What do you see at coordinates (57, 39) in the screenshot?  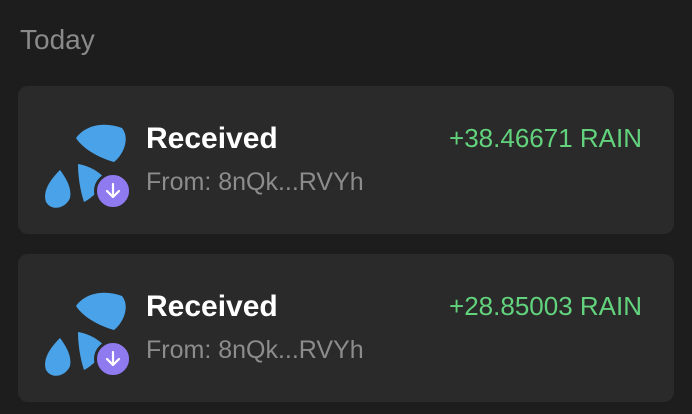 I see `section-title: Today` at bounding box center [57, 39].